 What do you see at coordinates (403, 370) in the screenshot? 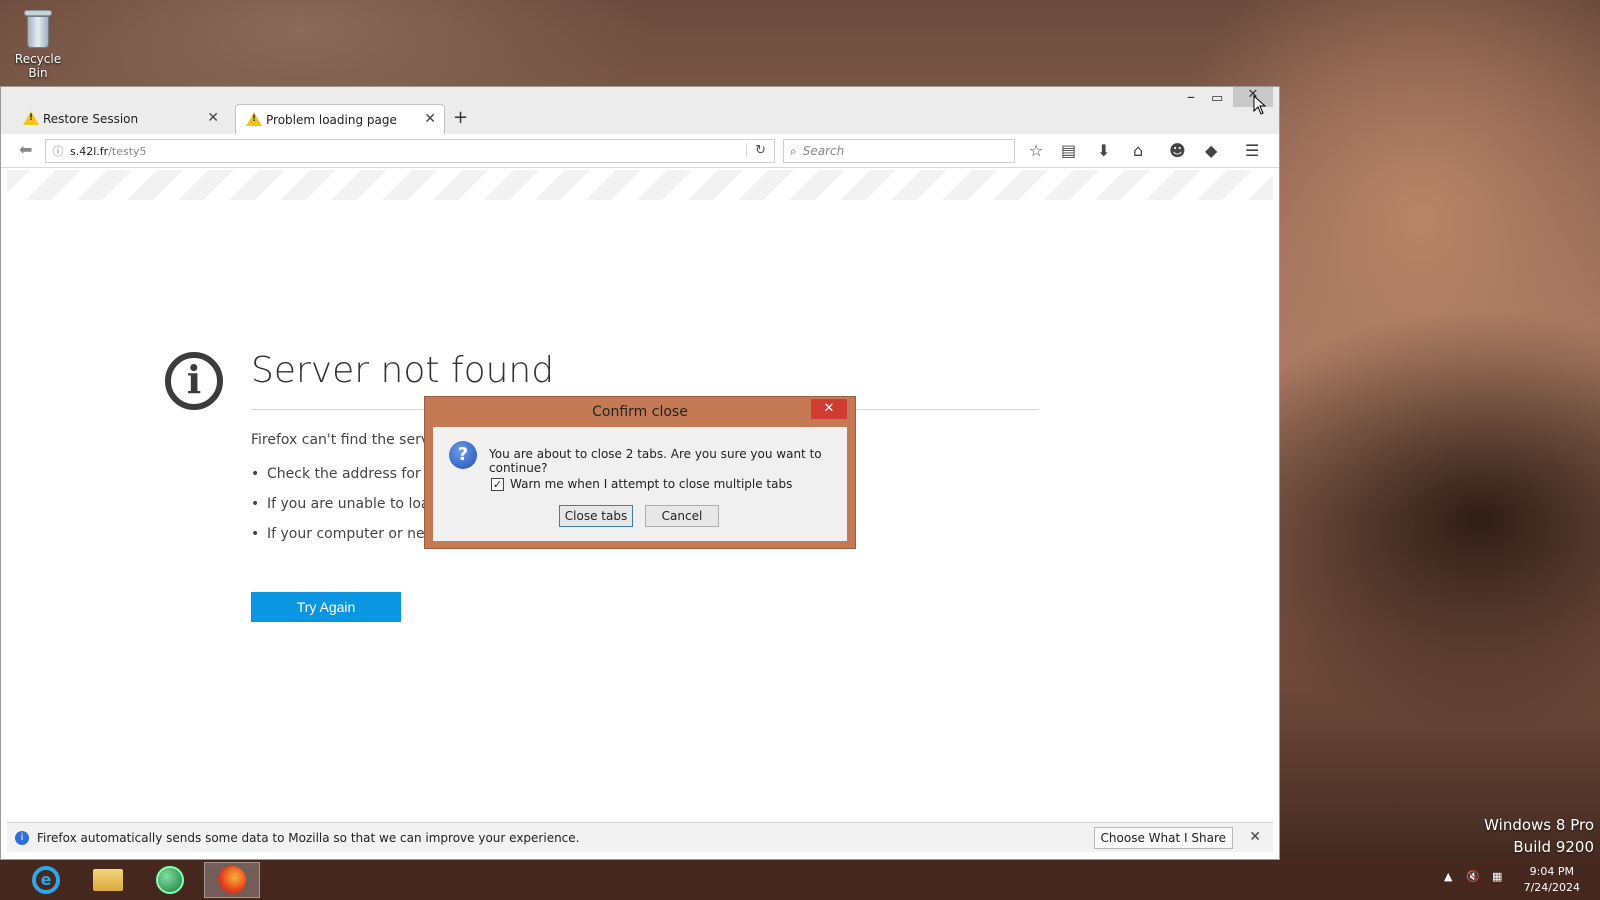
I see `page-title: Server not found` at bounding box center [403, 370].